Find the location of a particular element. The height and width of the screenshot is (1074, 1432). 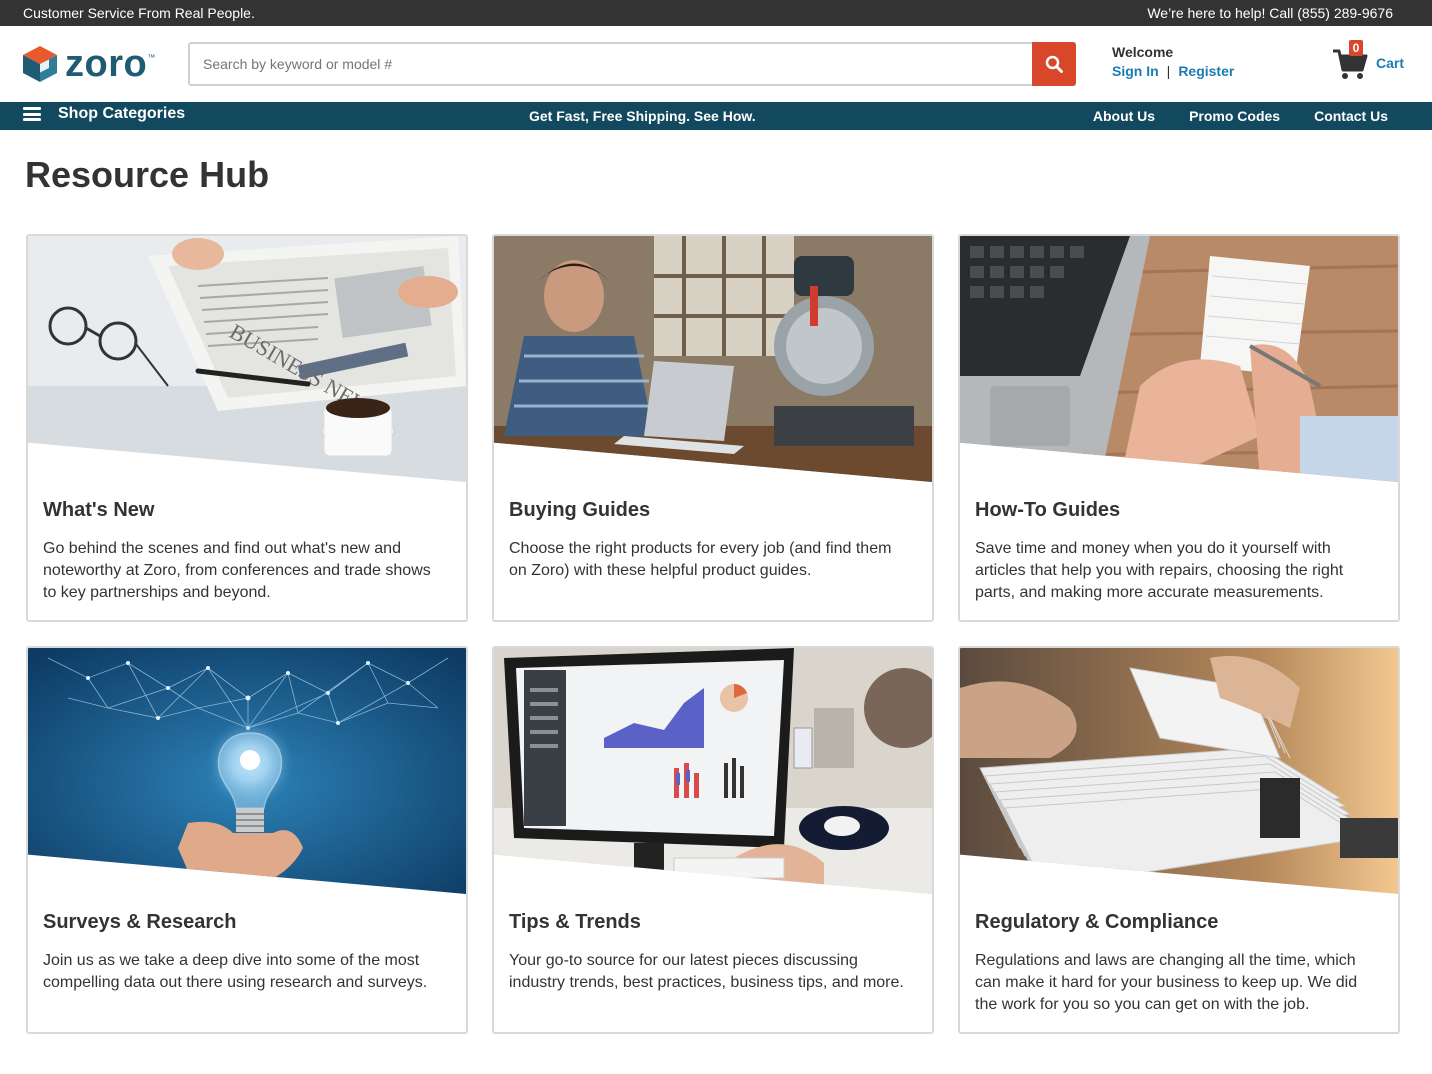

sign-in-link: Sign In is located at coordinates (1135, 71).